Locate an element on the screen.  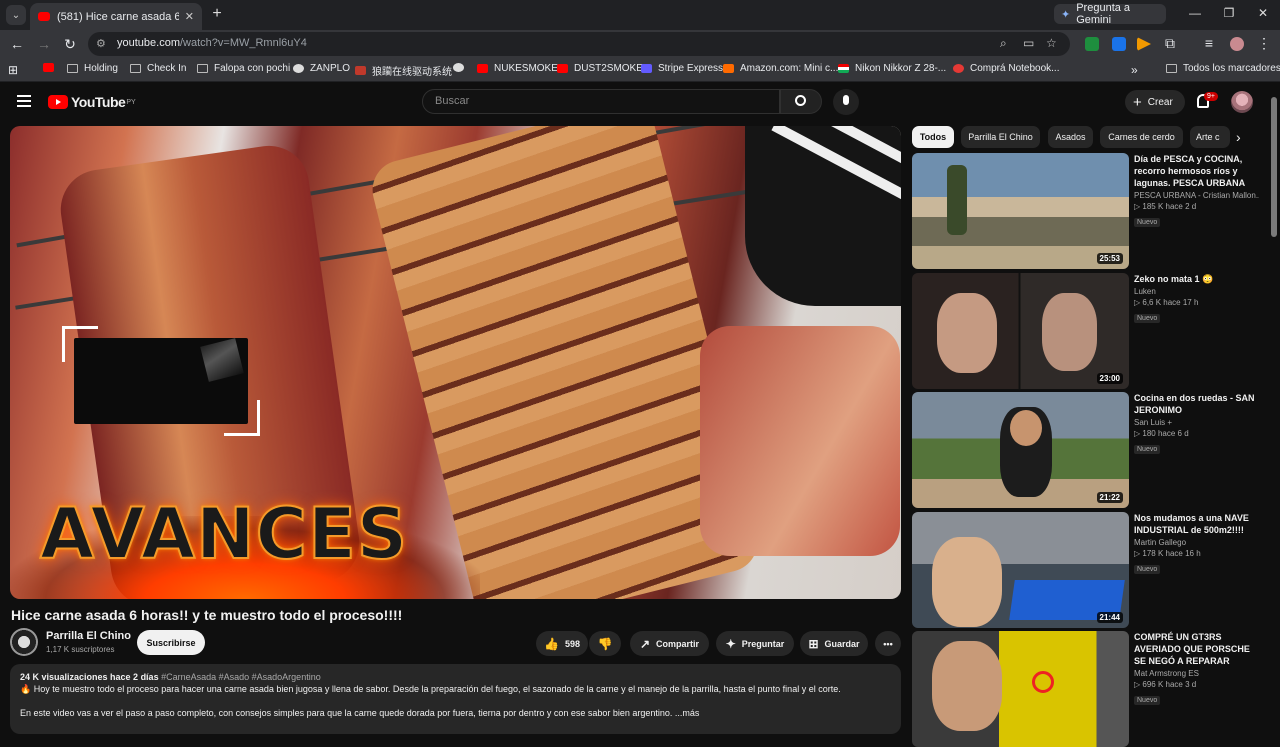
ask-button: ✦ Preguntar is located at coordinates (755, 643).